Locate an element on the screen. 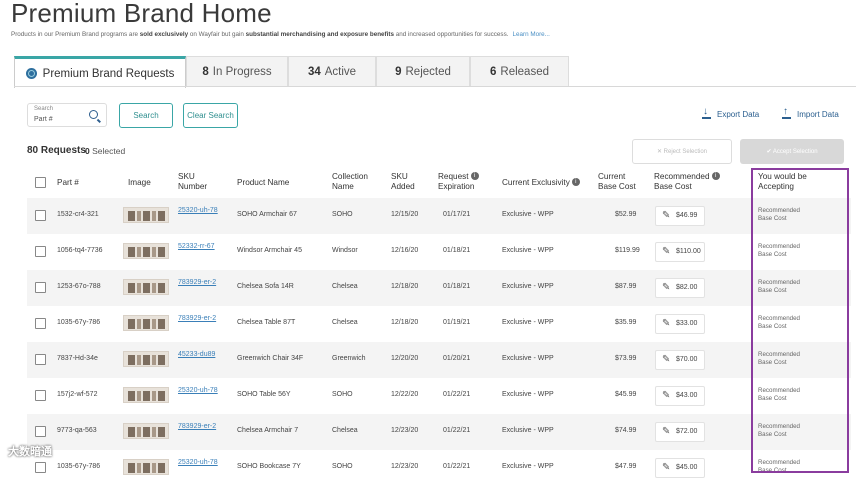  recommended-cost-value: $110.00 is located at coordinates (688, 251).